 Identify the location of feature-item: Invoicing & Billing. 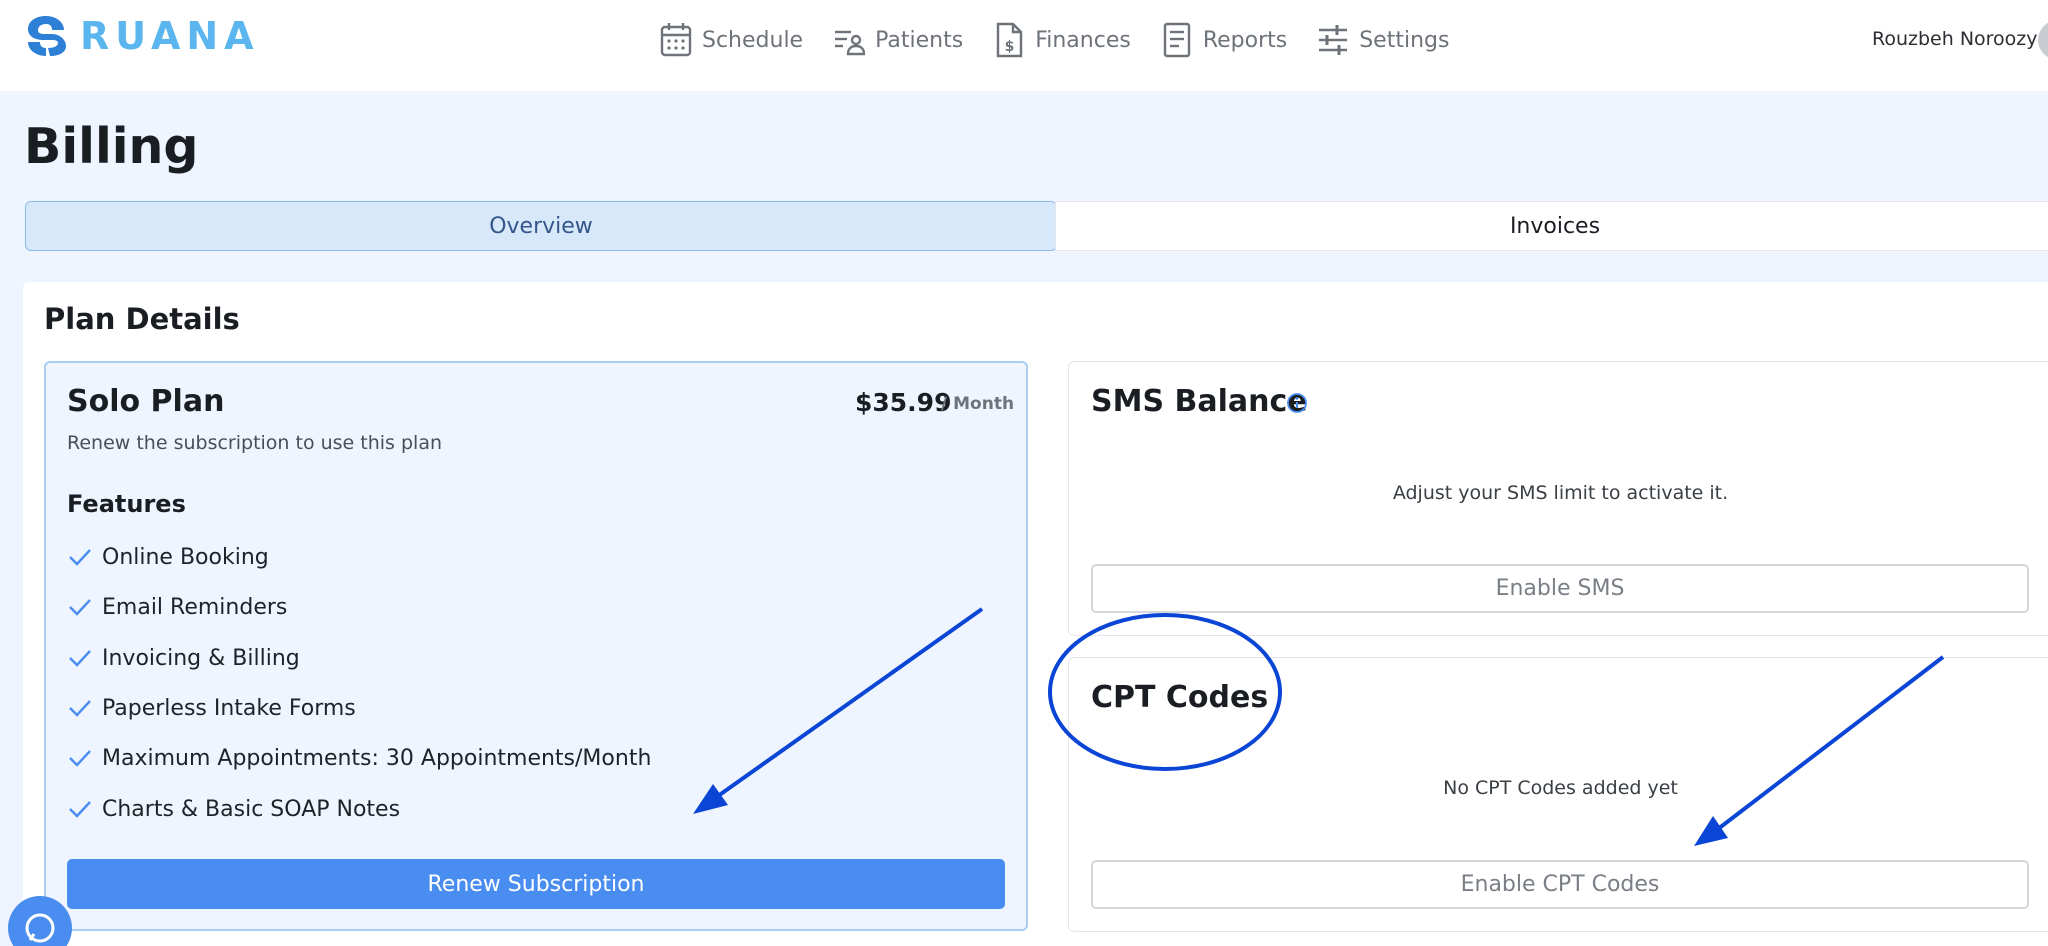
(184, 658).